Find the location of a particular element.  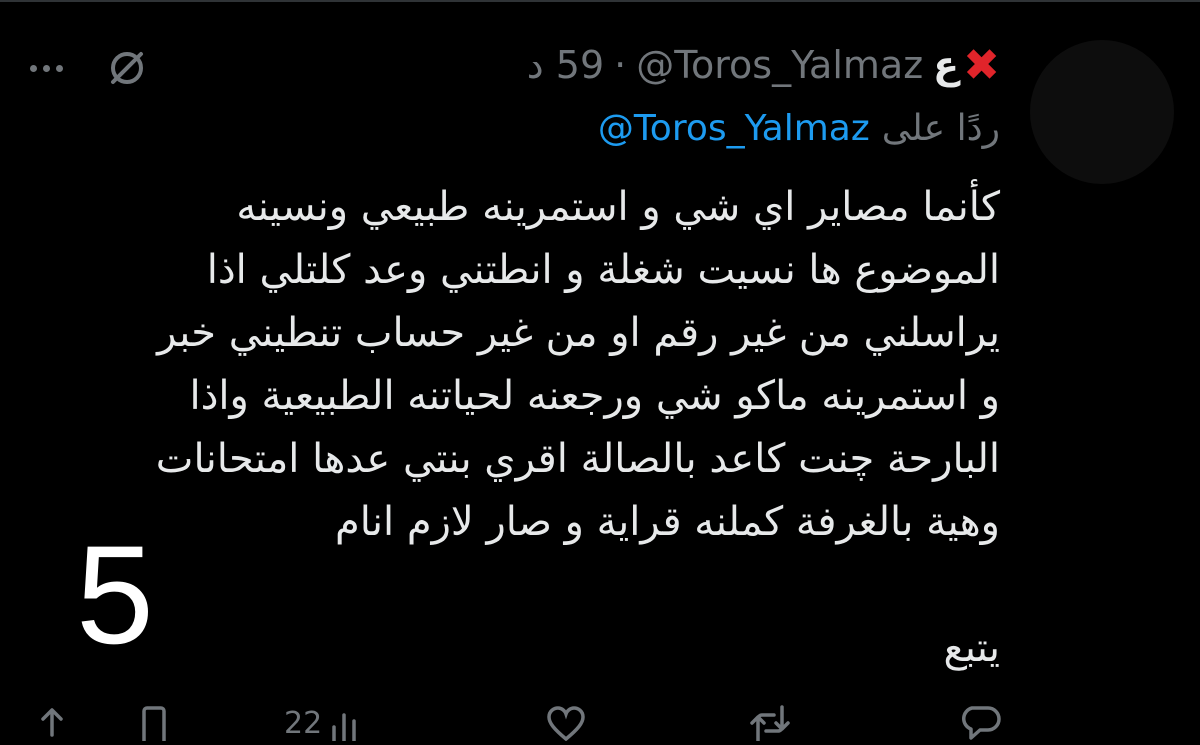

tweet-header: ع ✖ @Toros_Yalmaz · 59 د is located at coordinates (763, 65).